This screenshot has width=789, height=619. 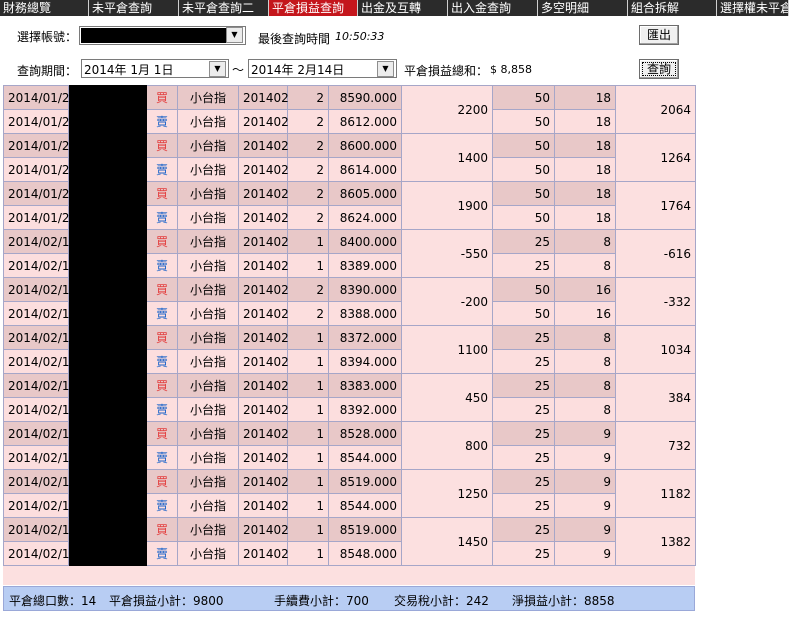 I want to click on table-row: 2014/01/24 賣小台指 201402 2 8612.000 50 18, so click(x=349, y=121).